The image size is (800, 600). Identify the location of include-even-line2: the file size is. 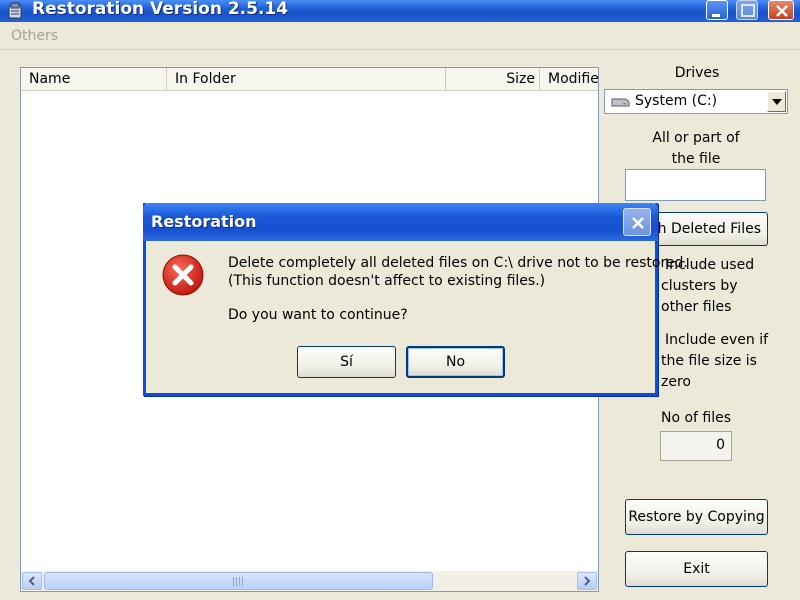
(709, 361).